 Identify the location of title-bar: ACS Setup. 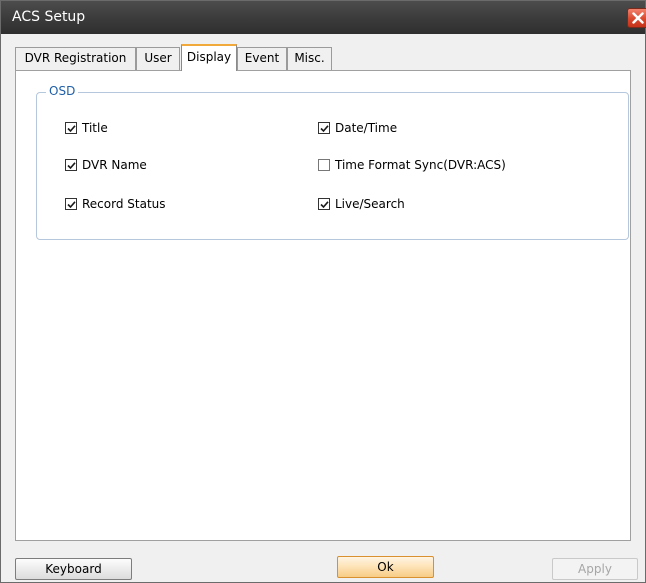
(323, 17).